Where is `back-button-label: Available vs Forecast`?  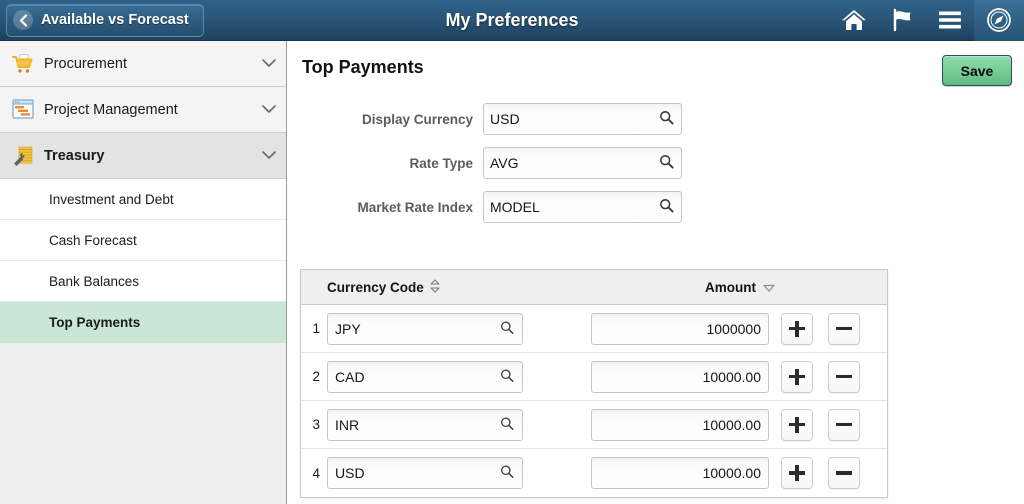 back-button-label: Available vs Forecast is located at coordinates (115, 20).